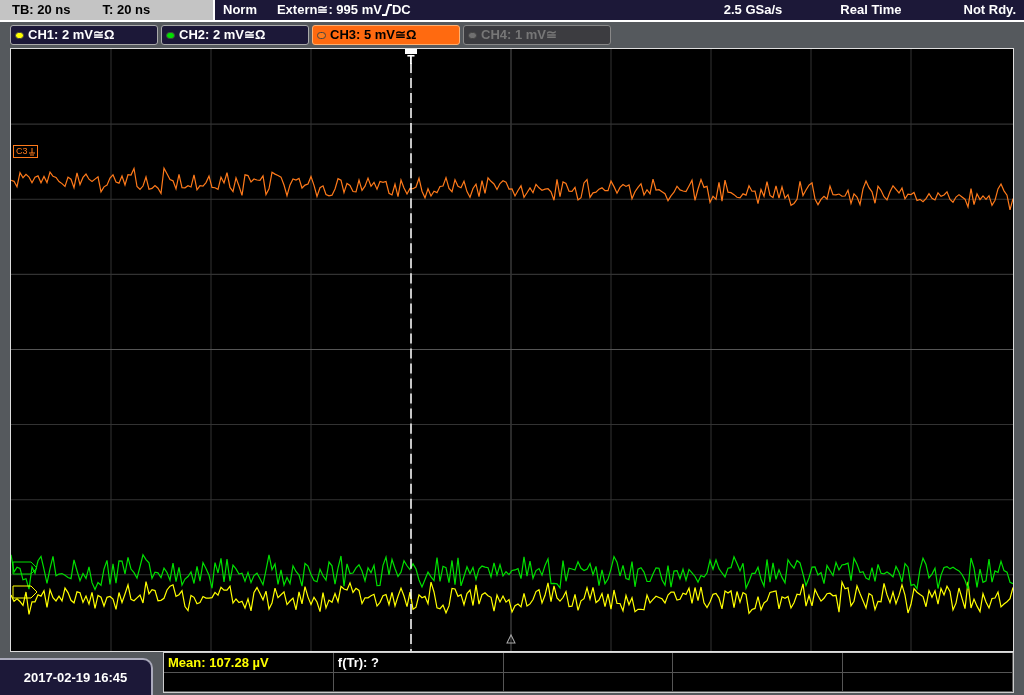  Describe the element at coordinates (22, 151) in the screenshot. I see `channel-marker-label: C3` at that location.